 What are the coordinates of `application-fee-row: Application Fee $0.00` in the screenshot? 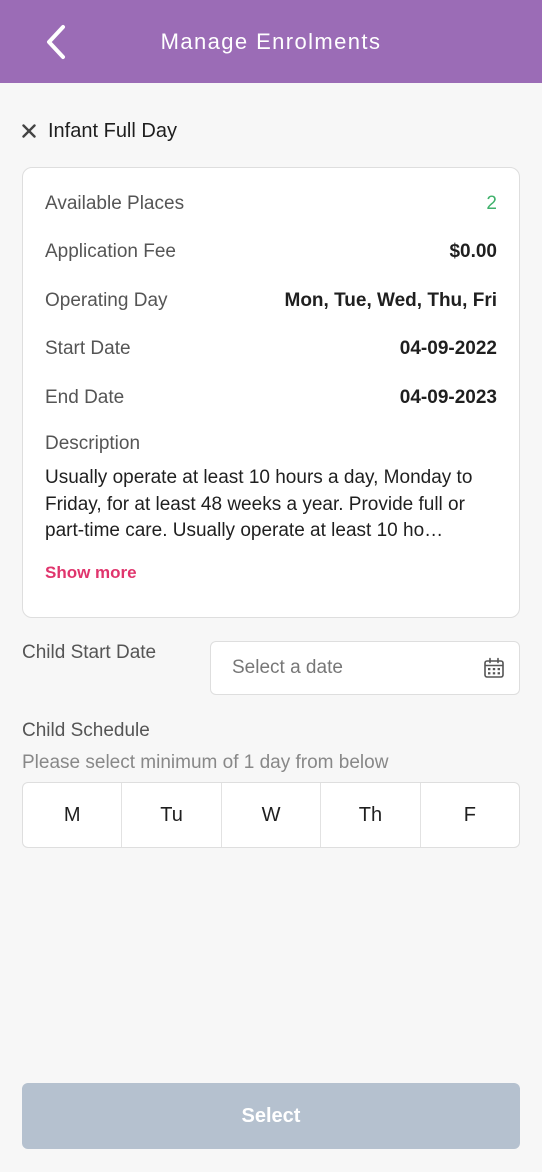 It's located at (271, 252).